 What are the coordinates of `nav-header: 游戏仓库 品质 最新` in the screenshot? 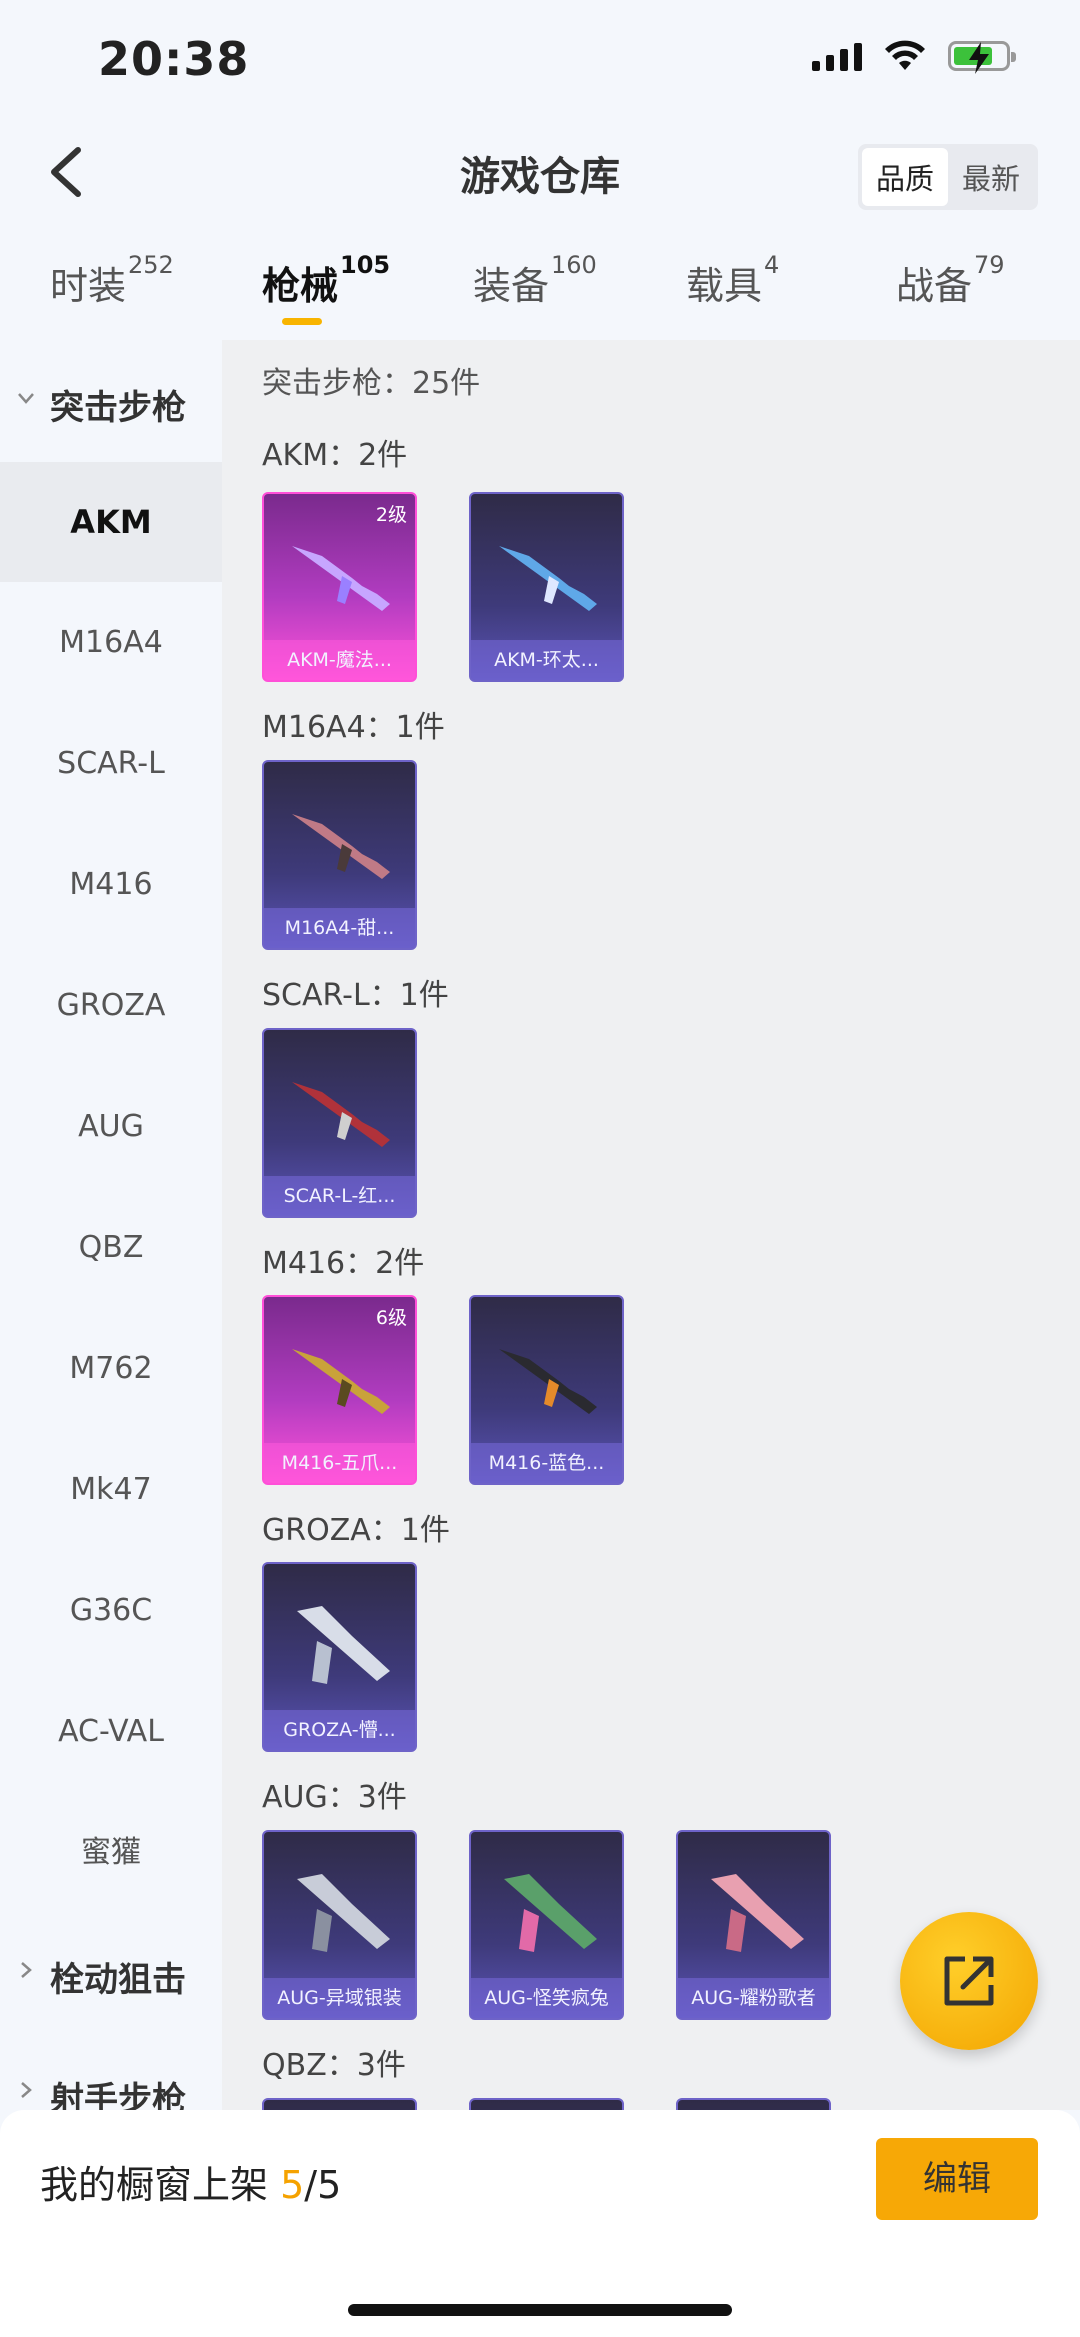 It's located at (540, 175).